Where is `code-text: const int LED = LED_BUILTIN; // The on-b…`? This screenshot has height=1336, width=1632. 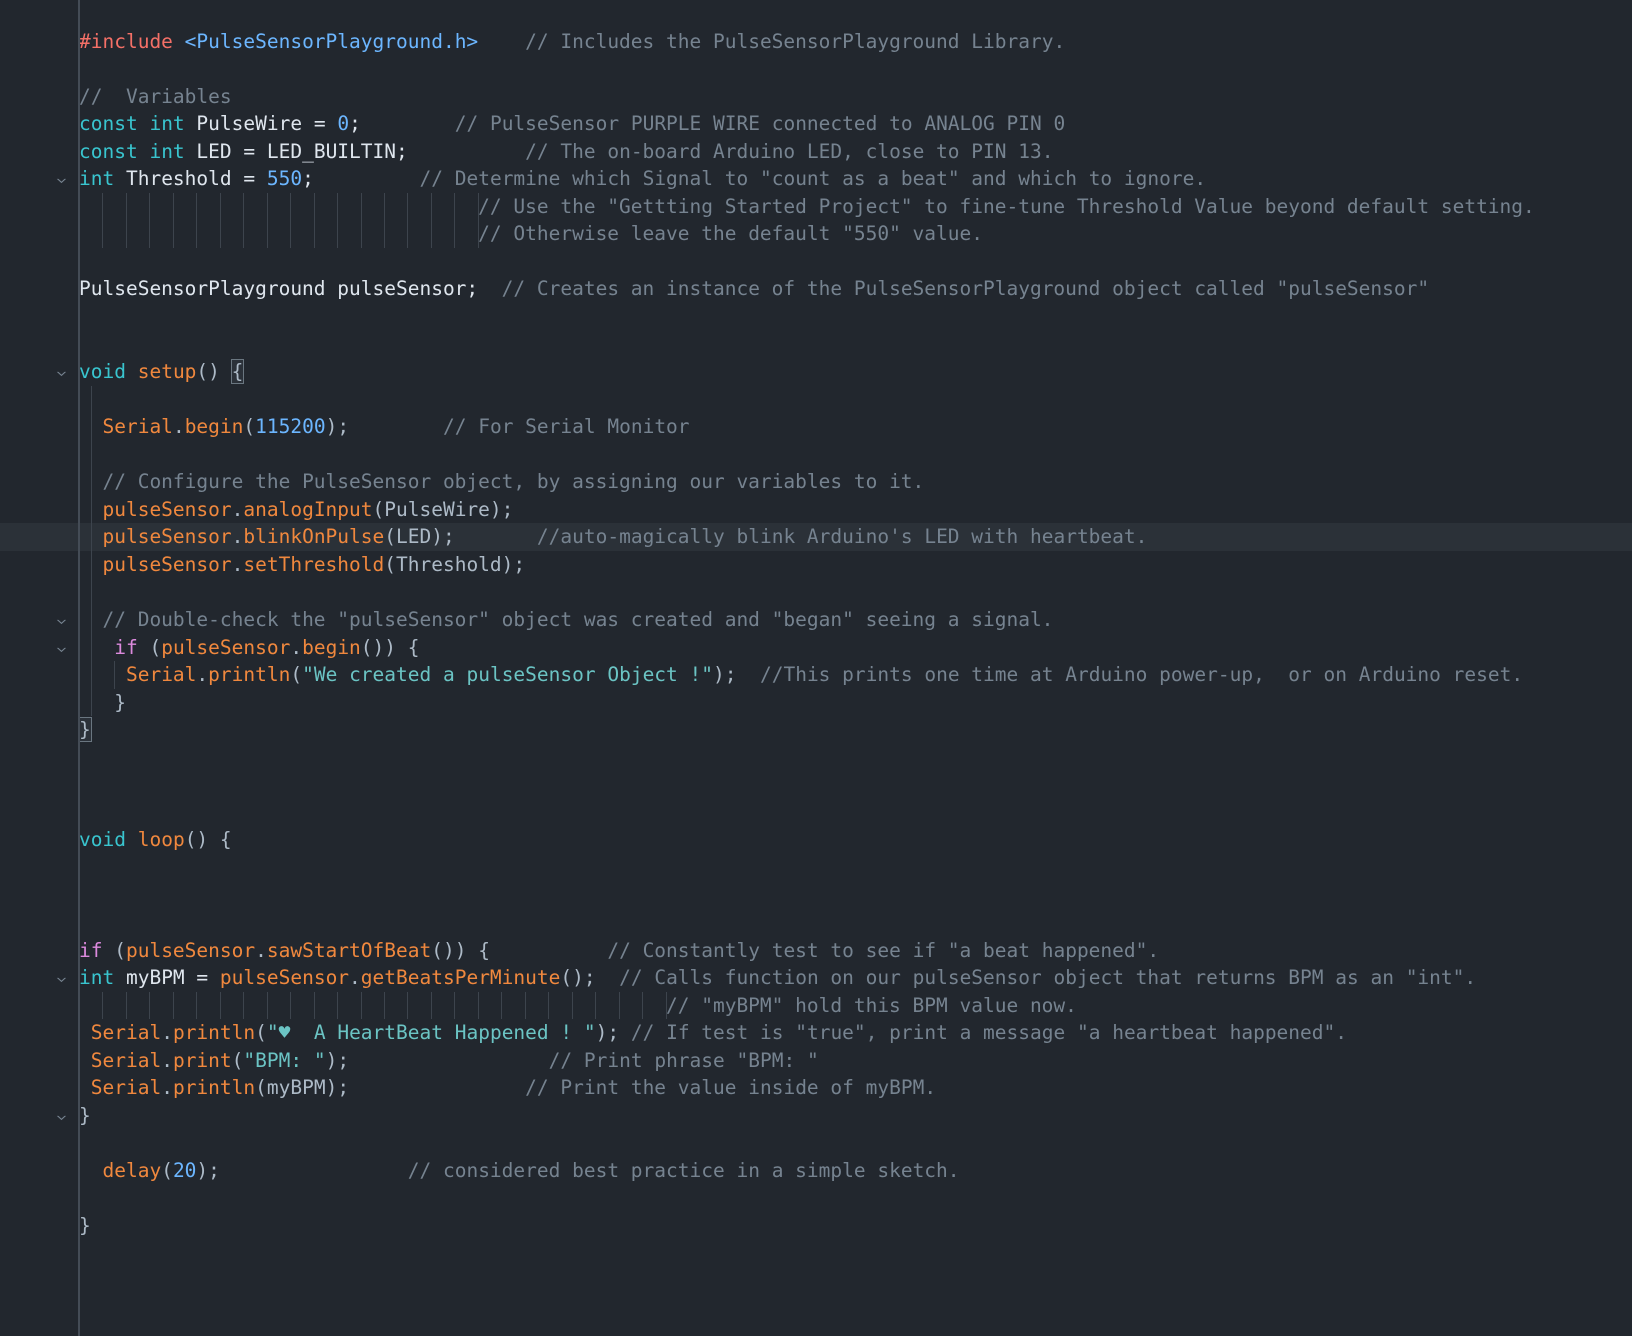
code-text: const int LED = LED_BUILTIN; // The on-b… is located at coordinates (855, 152).